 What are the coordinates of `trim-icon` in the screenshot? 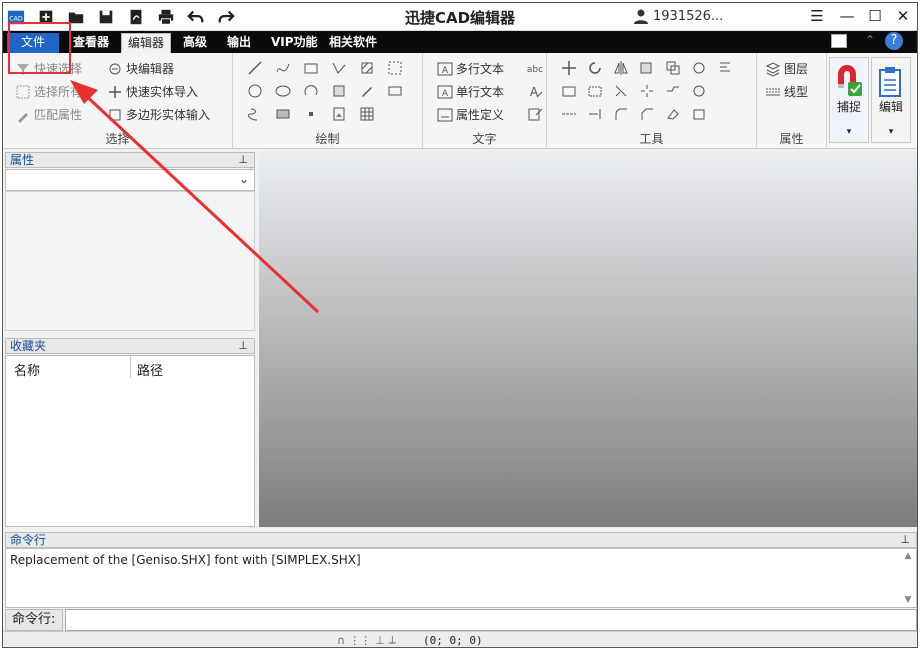 It's located at (621, 91).